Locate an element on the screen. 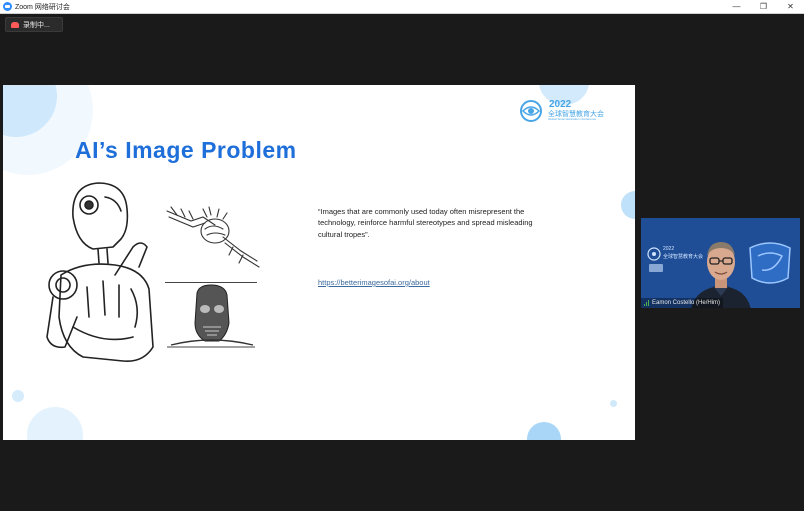  background-globe-icon is located at coordinates (654, 254).